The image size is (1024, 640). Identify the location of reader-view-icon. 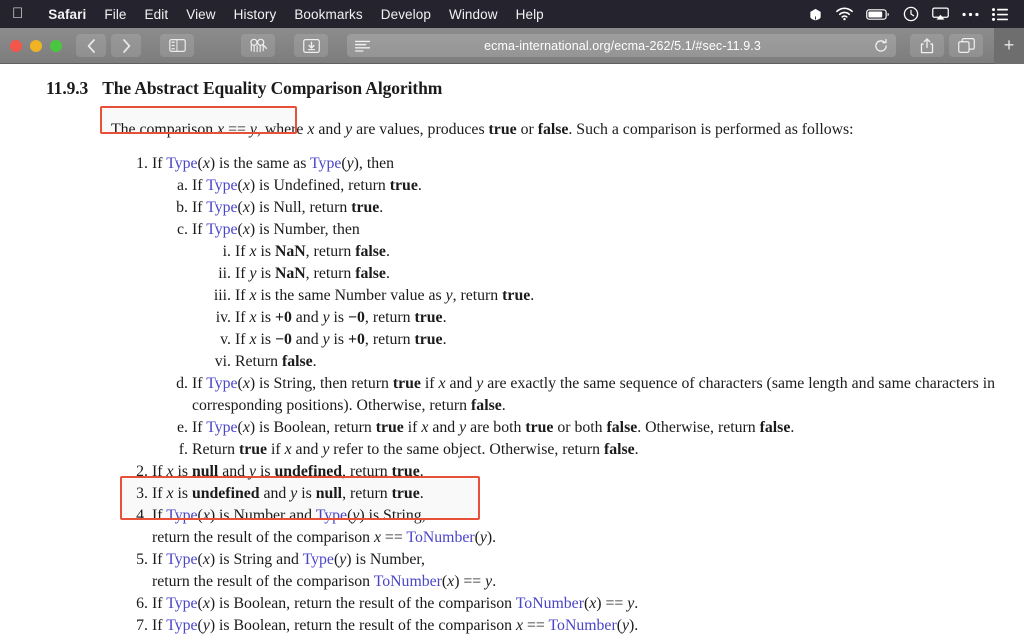
(363, 46).